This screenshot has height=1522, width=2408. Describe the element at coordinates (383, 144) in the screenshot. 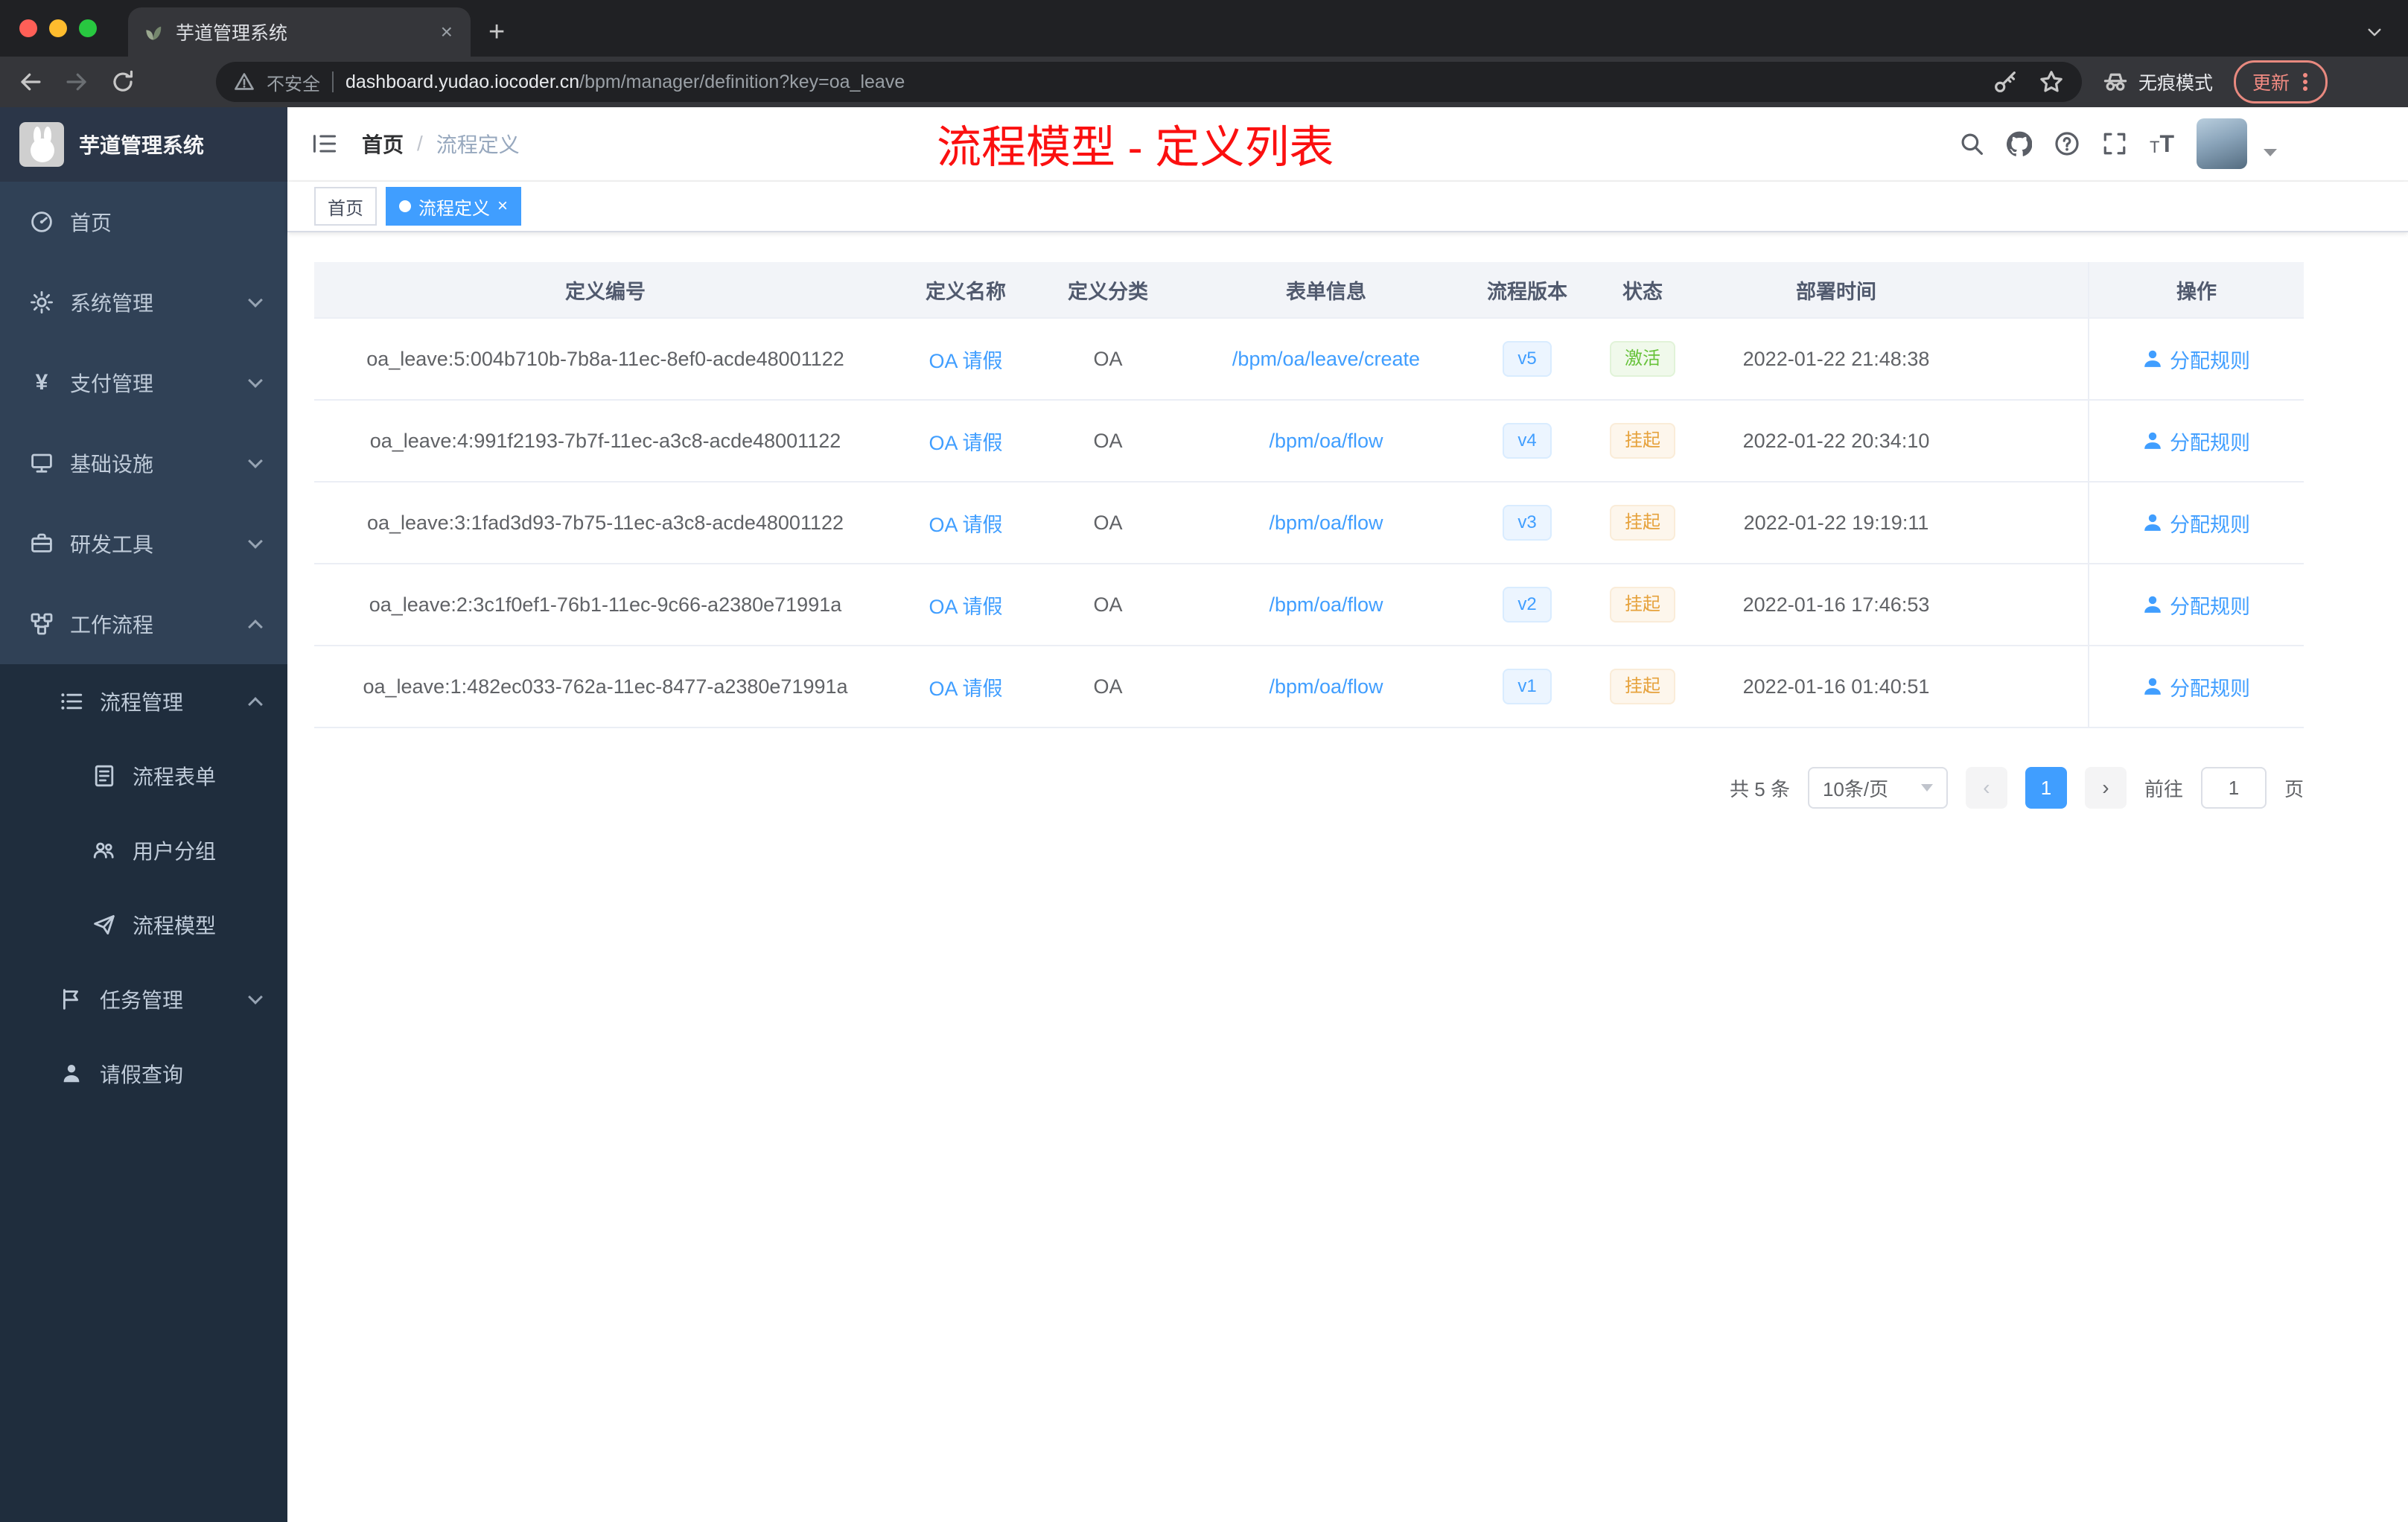

I see `breadcrumb-home-link: 首页` at that location.